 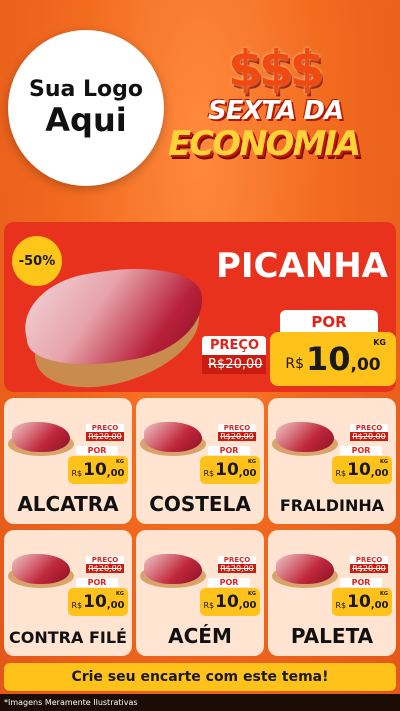 I want to click on title-line-1: SEXTA DA, so click(x=276, y=111).